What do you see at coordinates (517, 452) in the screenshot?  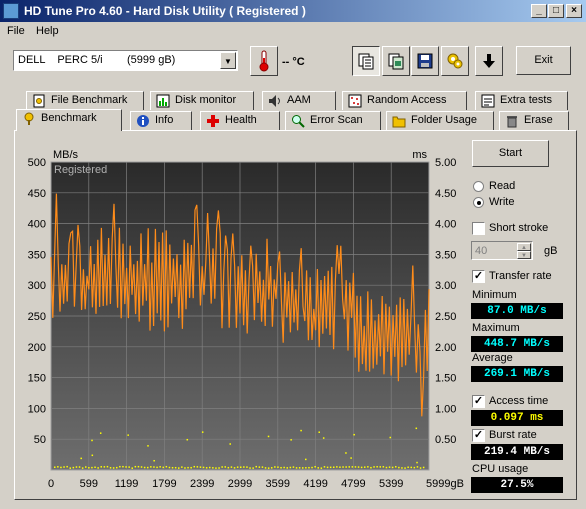 I see `burst-rate-value: 219.4 MB/s` at bounding box center [517, 452].